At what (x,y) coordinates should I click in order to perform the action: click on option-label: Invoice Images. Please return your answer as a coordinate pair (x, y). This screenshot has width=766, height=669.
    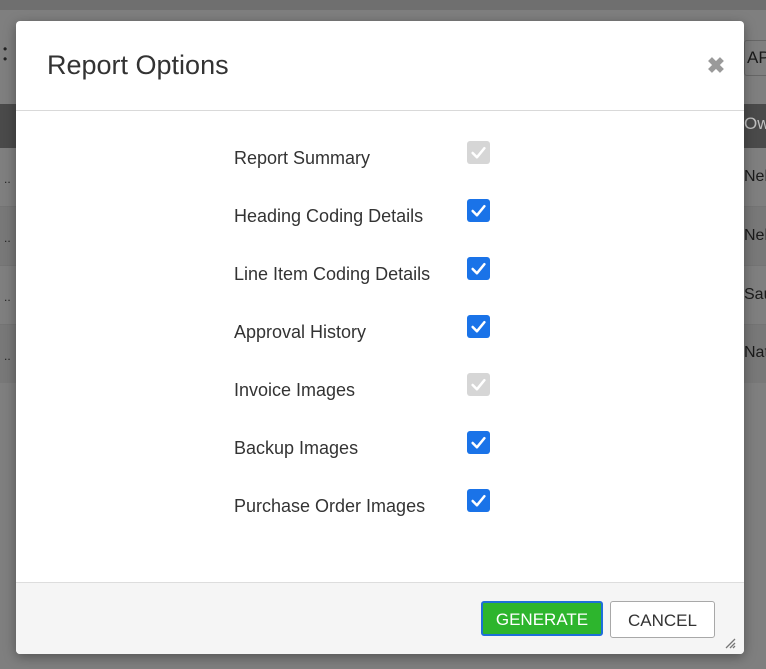
    Looking at the image, I should click on (295, 390).